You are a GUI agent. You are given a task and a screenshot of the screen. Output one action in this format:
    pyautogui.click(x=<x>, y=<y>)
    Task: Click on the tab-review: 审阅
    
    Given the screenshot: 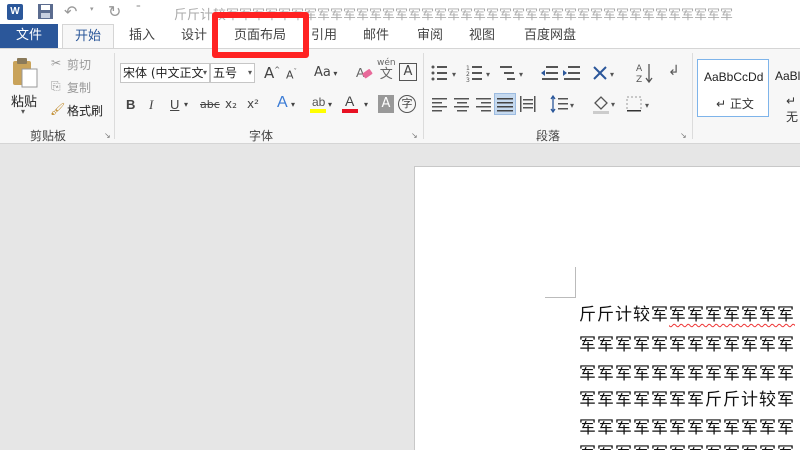 What is the action you would take?
    pyautogui.click(x=430, y=36)
    